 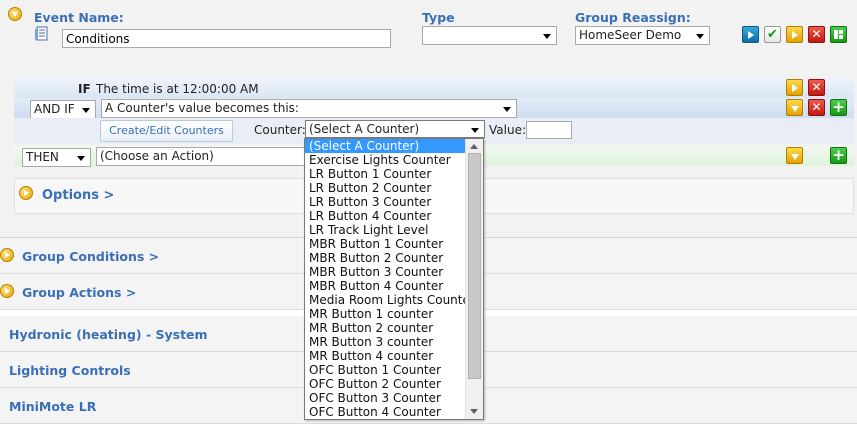 I want to click on andif-trigger-select: A Counter's value becomes this:, so click(x=309, y=108).